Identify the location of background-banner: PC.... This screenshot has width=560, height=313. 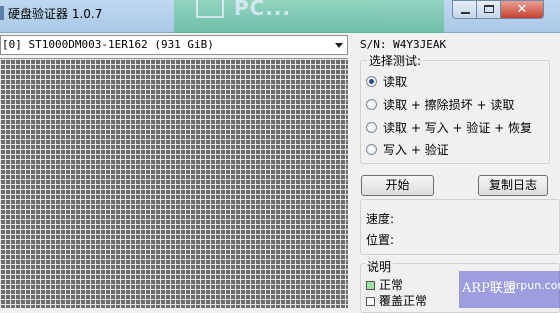
(309, 16).